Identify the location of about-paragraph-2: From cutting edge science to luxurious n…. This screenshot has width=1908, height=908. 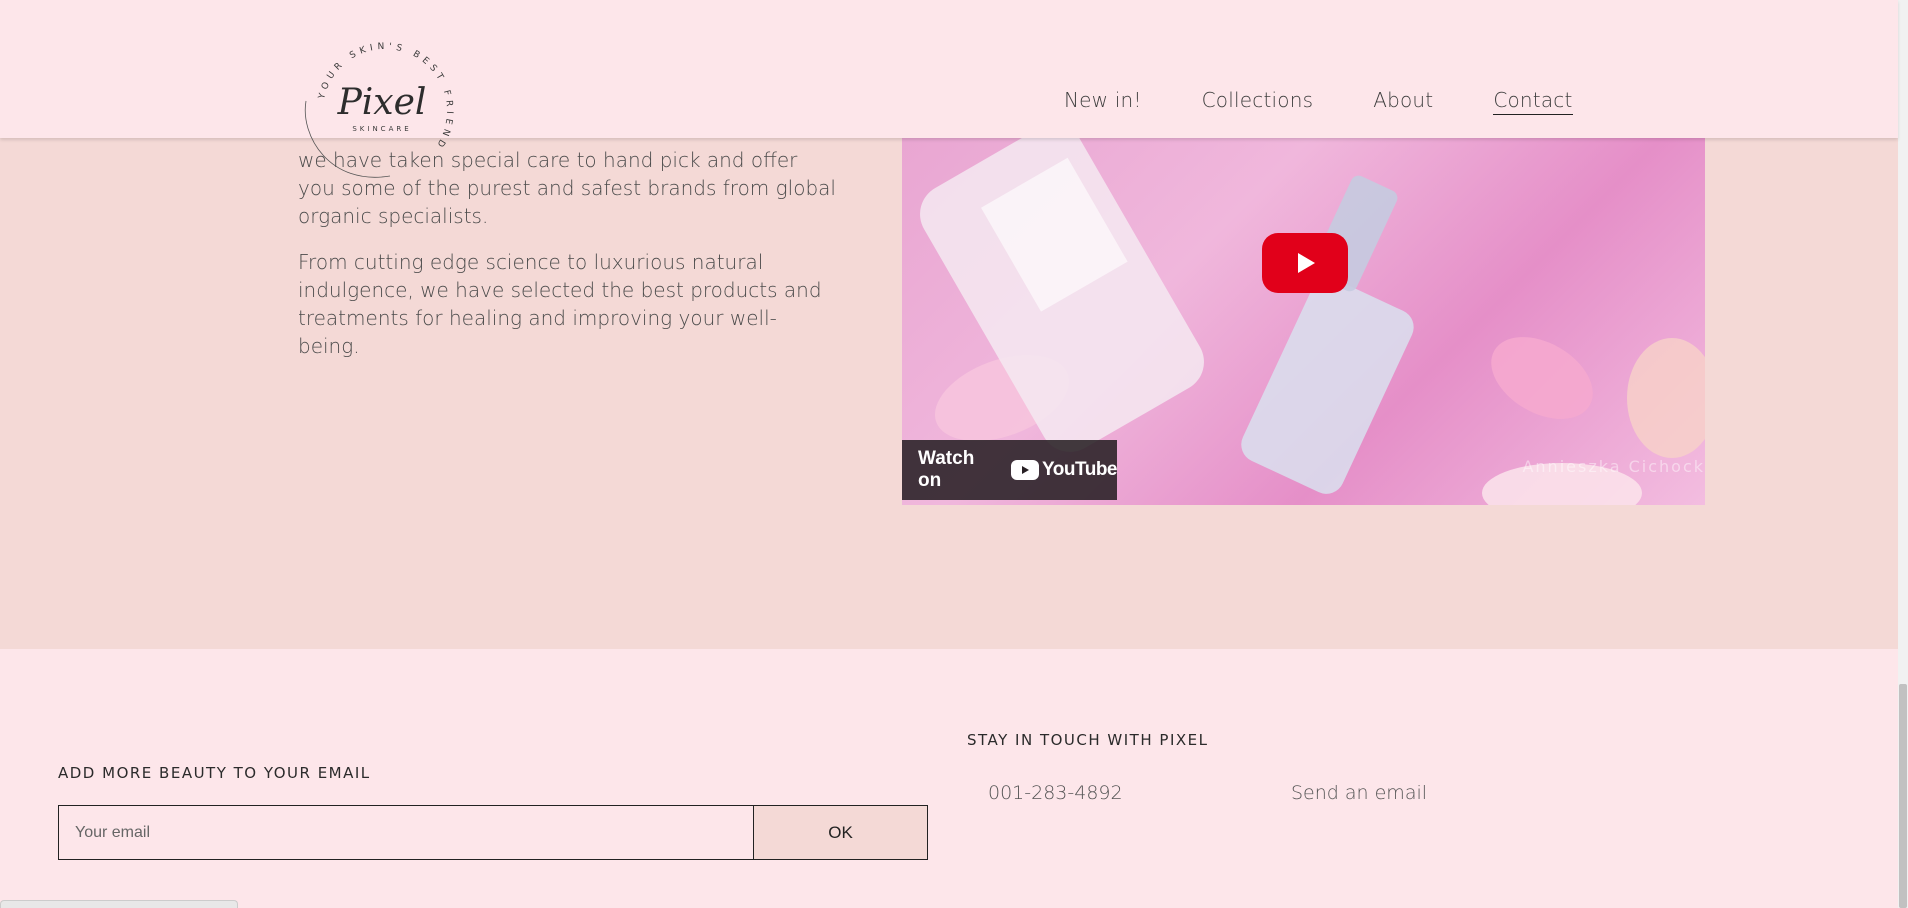
(560, 304).